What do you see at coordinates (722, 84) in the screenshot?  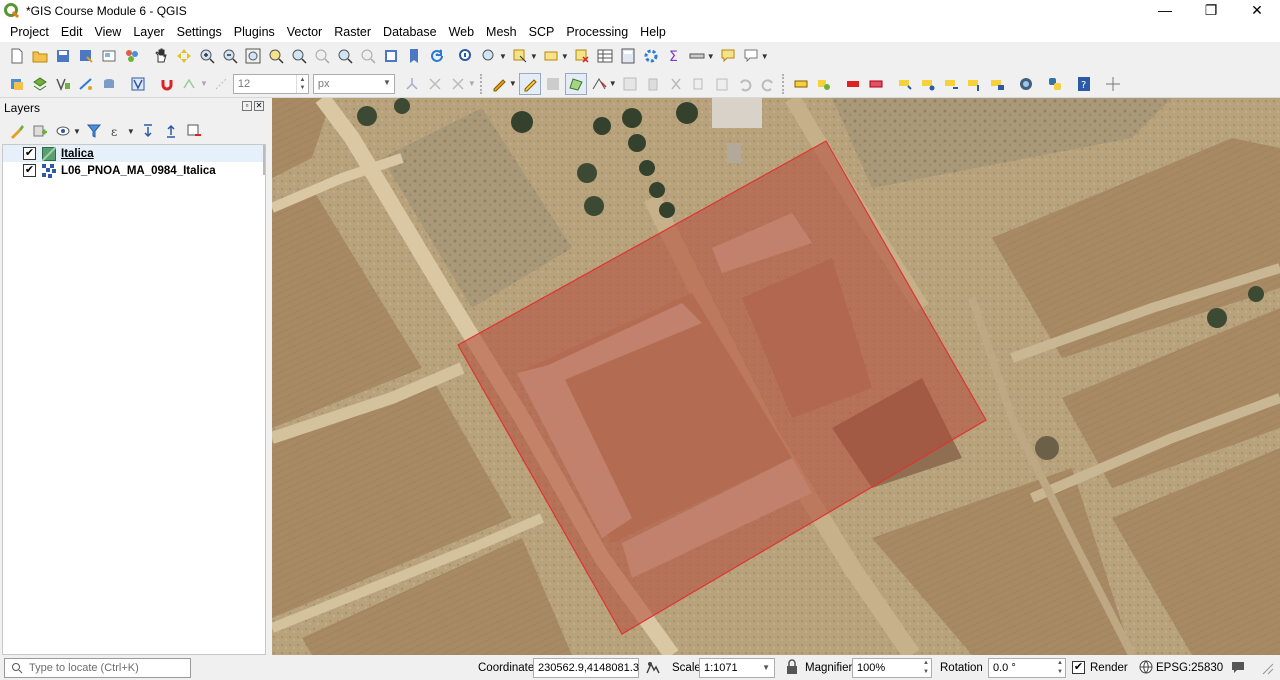 I see `paste-features-icon` at bounding box center [722, 84].